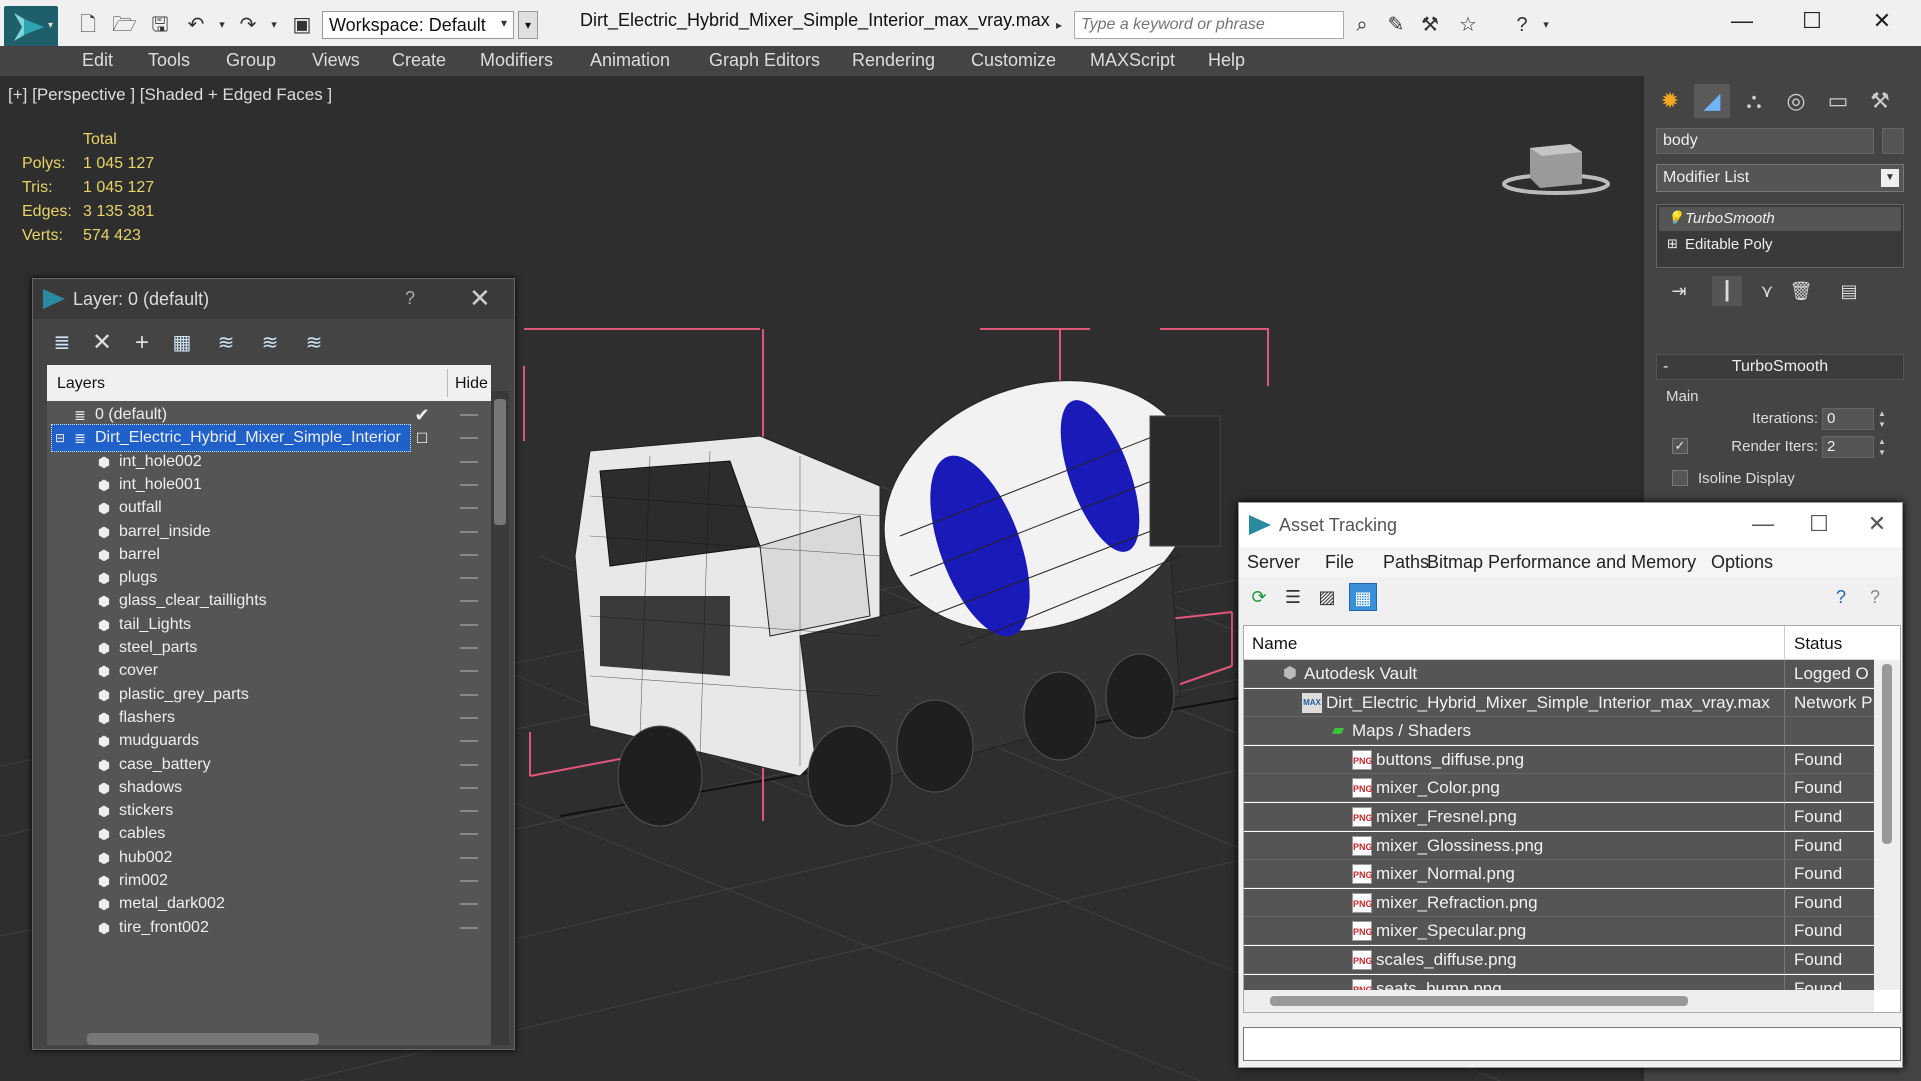 Image resolution: width=1921 pixels, height=1081 pixels. Describe the element at coordinates (1882, 21) in the screenshot. I see `window-close-button: ✕` at that location.